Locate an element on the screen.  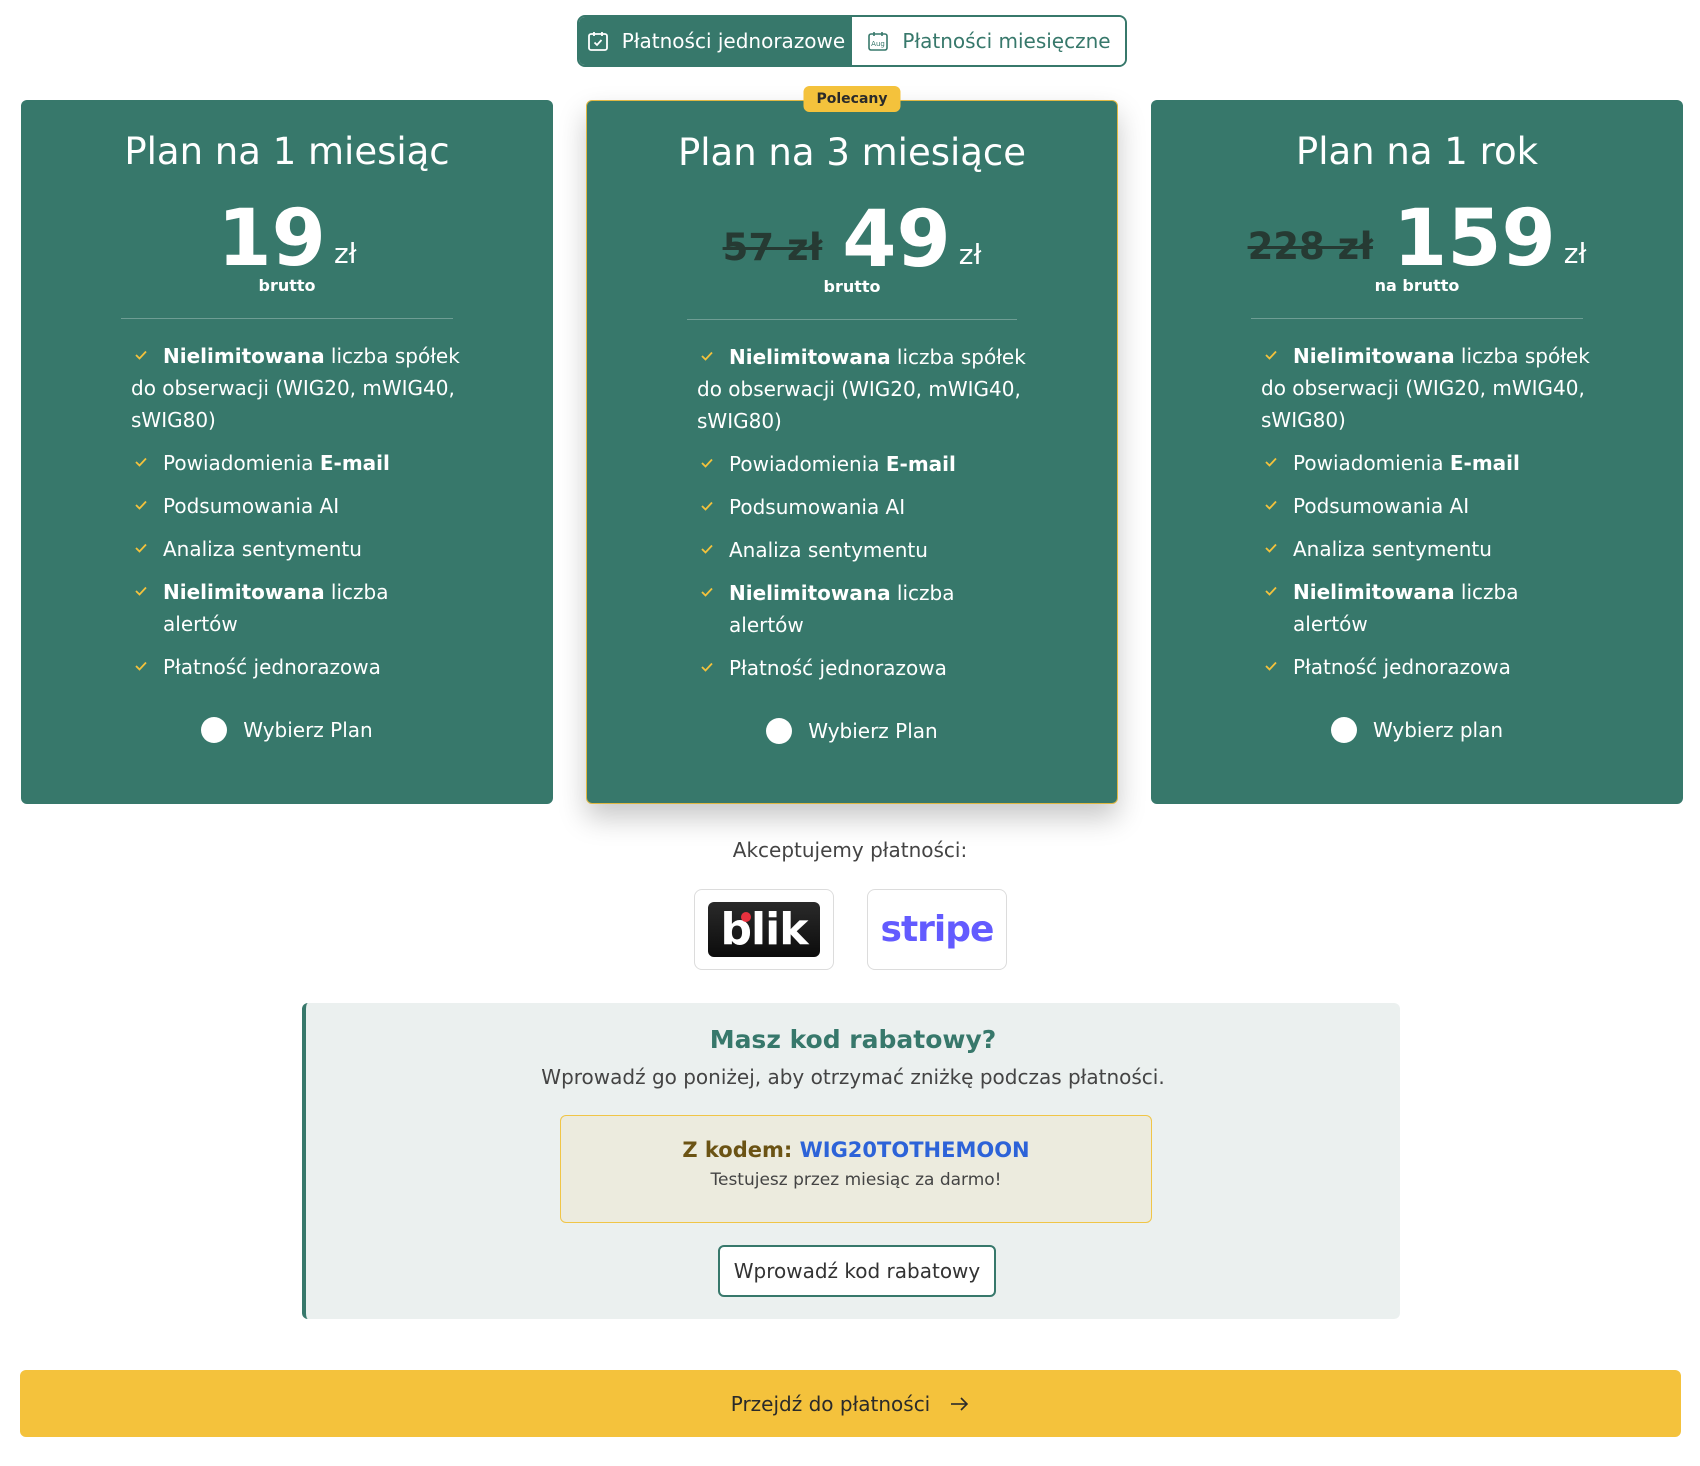
blik-dot is located at coordinates (746, 917).